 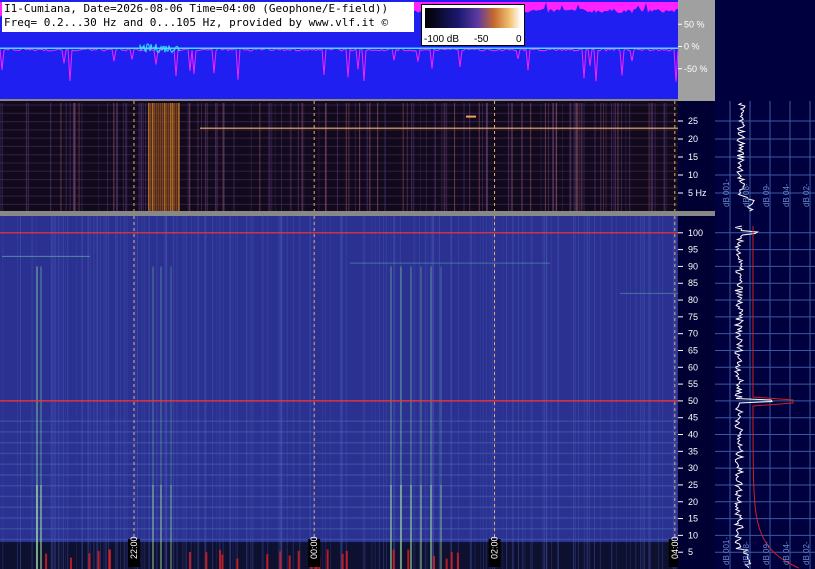 I want to click on spectrogram-high-ytick-label: 85, so click(x=693, y=283).